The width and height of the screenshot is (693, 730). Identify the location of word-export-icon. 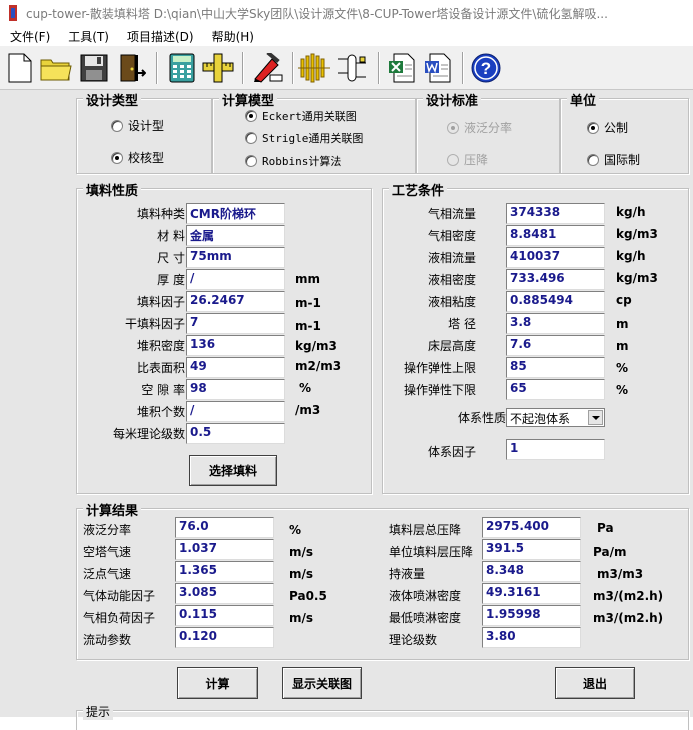
(438, 68).